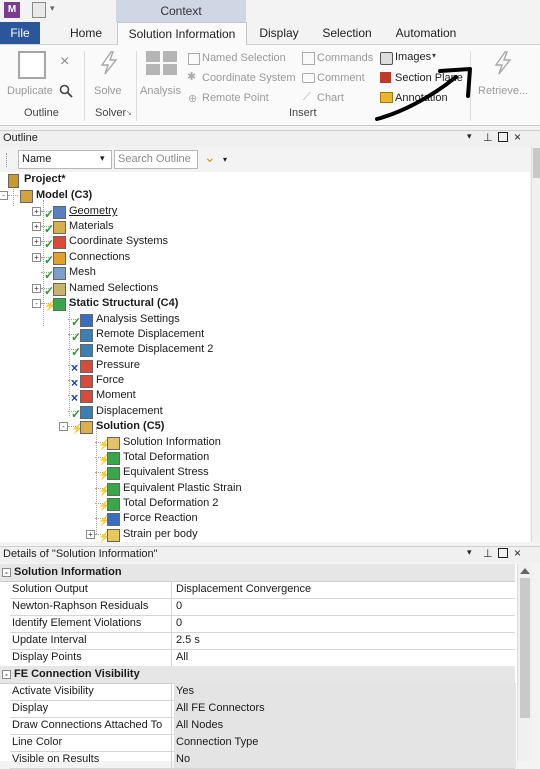 The image size is (540, 769). I want to click on details-row: Display All FE Connectors, so click(263, 709).